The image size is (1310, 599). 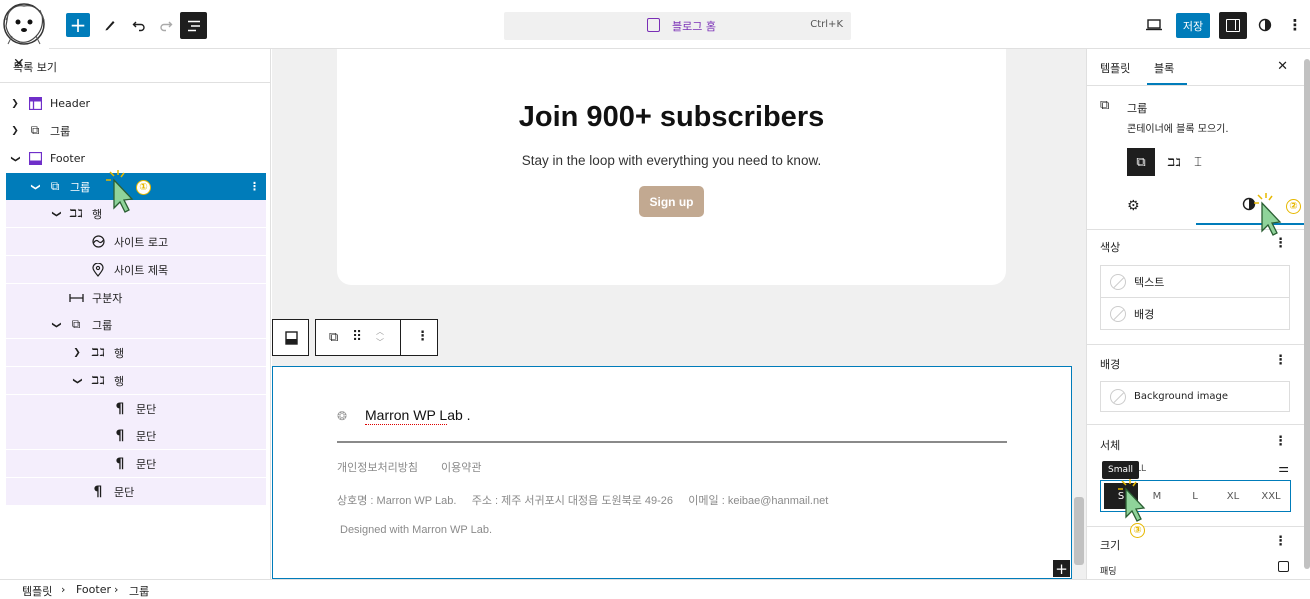 What do you see at coordinates (380, 337) in the screenshot?
I see `move-arrows-icon: ︿ ﹀` at bounding box center [380, 337].